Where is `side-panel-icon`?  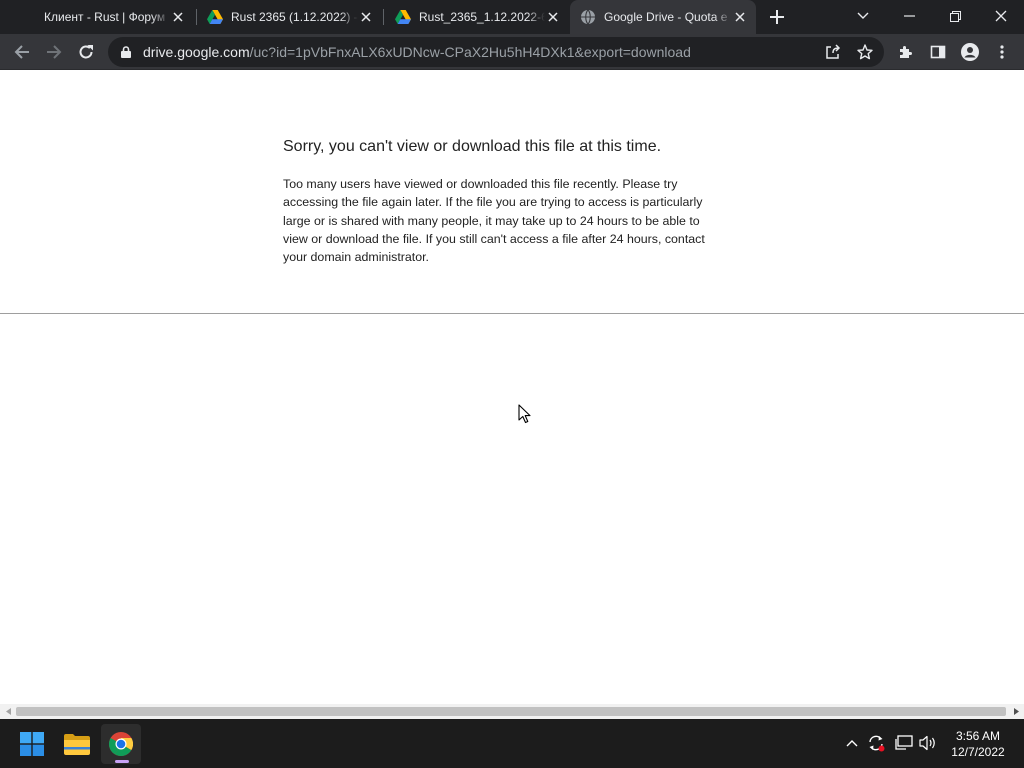 side-panel-icon is located at coordinates (938, 52).